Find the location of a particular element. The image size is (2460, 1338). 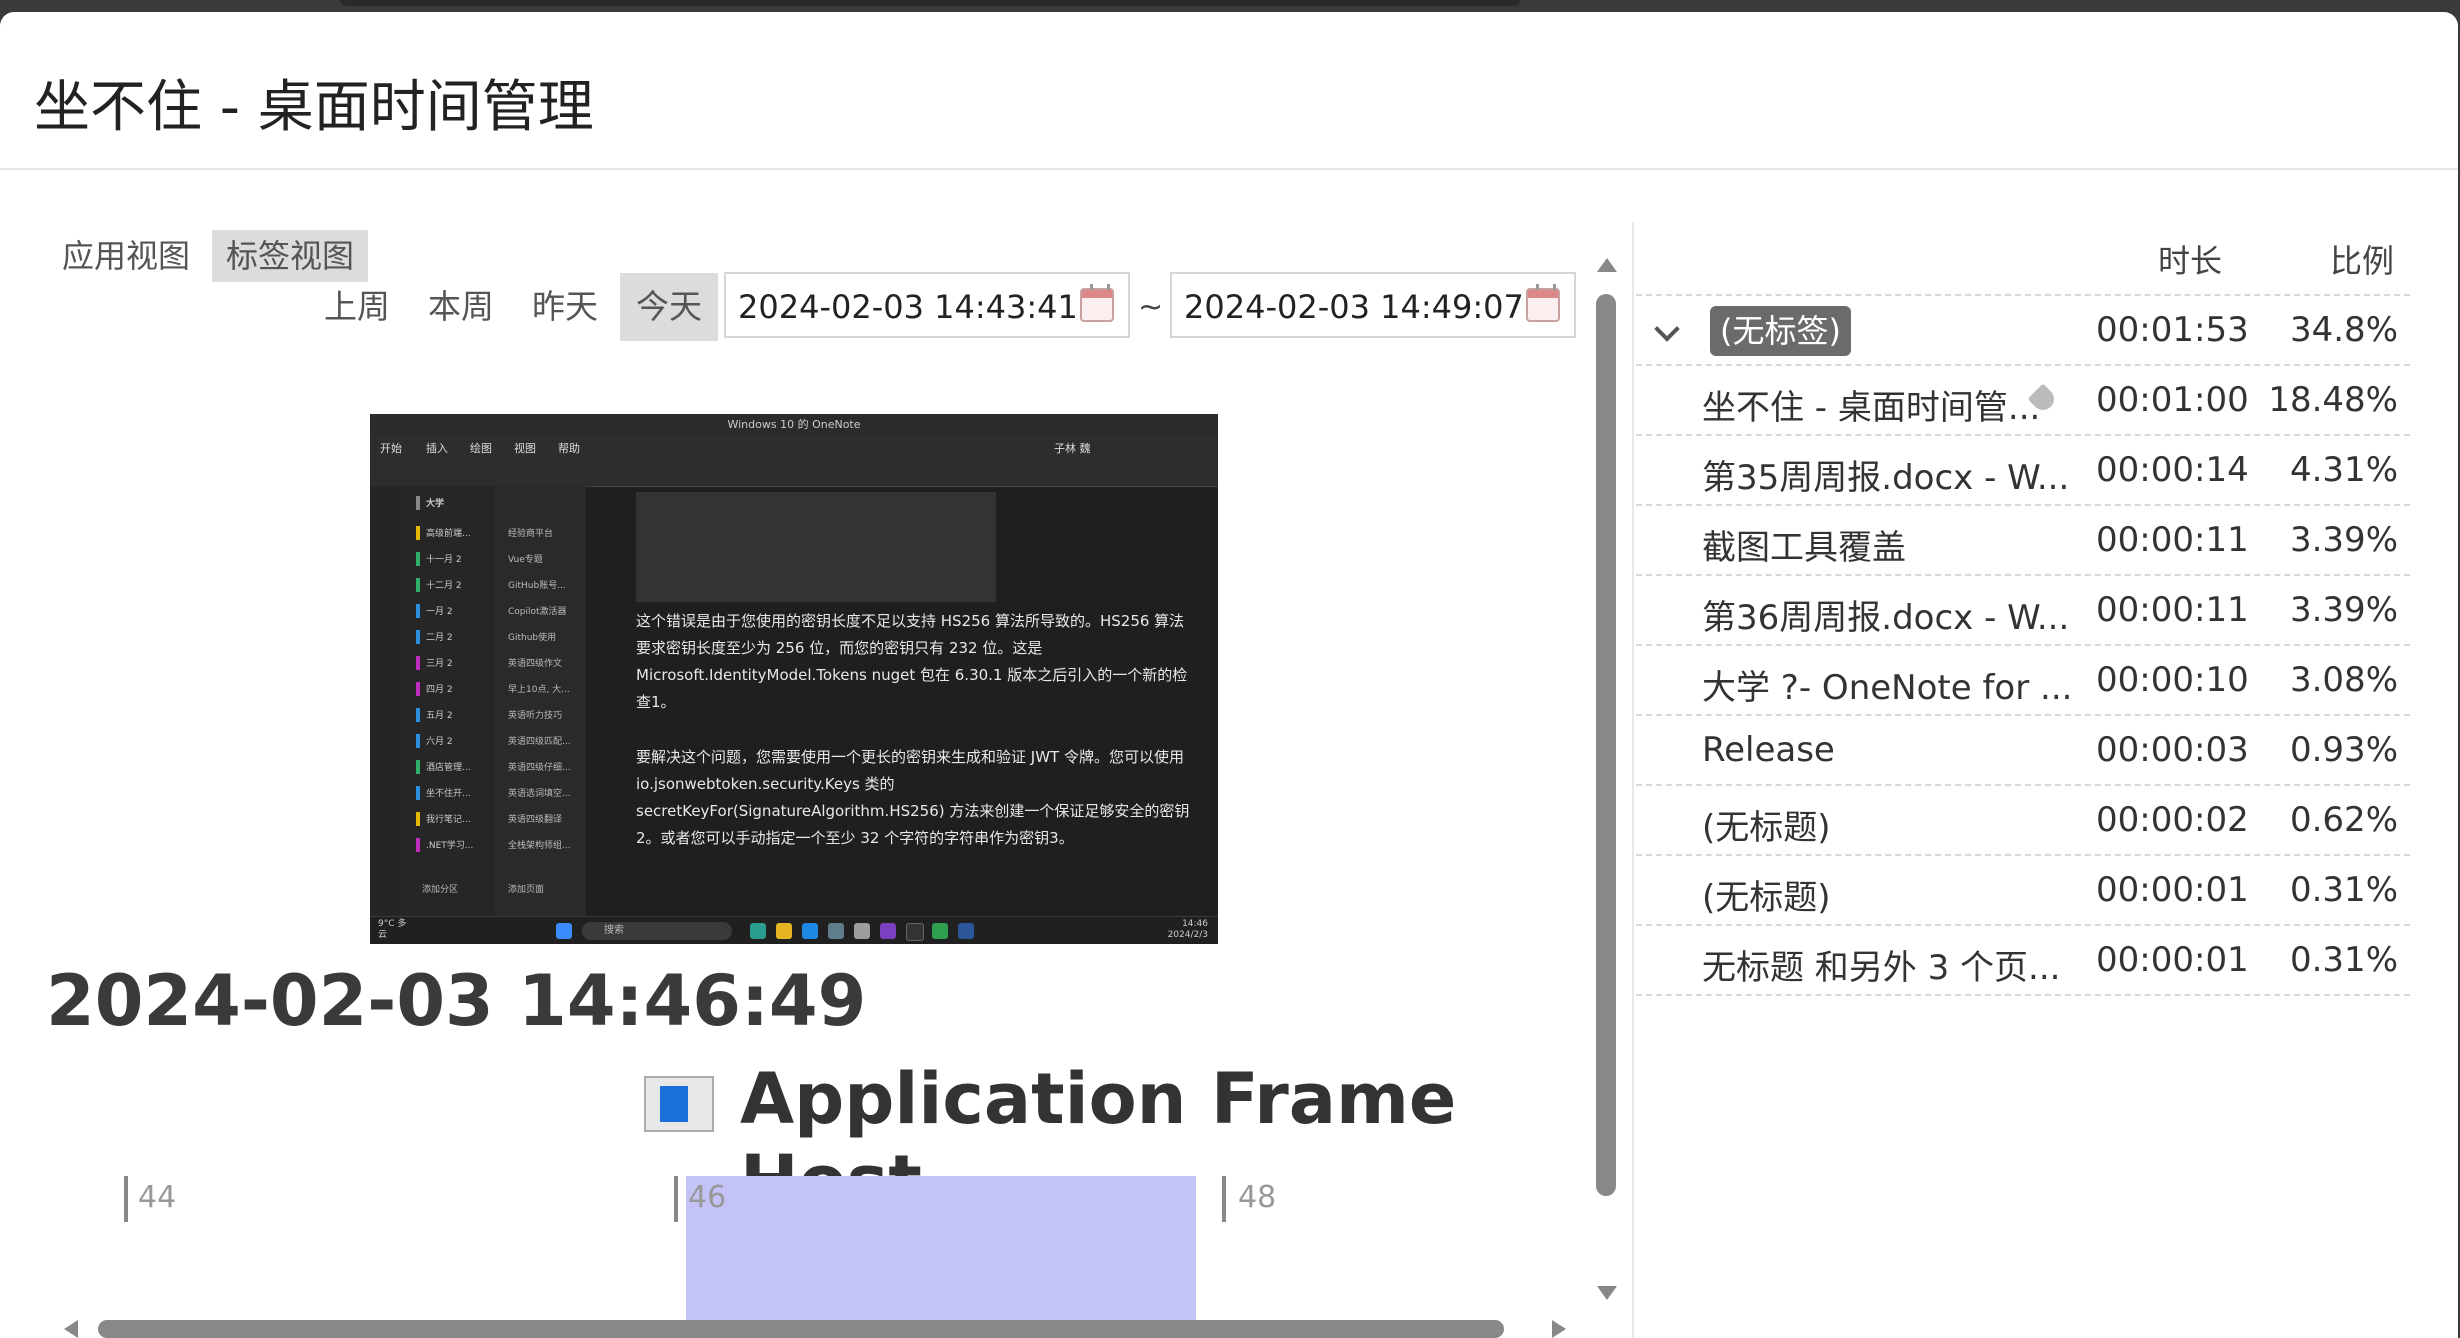

preview-time: 14:46 is located at coordinates (1195, 924).